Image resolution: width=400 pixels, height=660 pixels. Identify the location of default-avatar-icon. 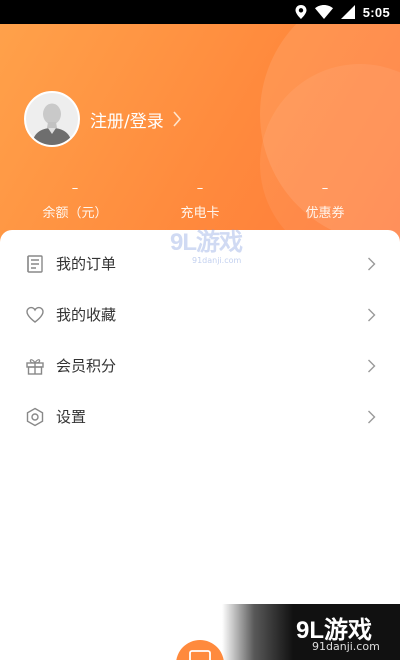
(52, 119).